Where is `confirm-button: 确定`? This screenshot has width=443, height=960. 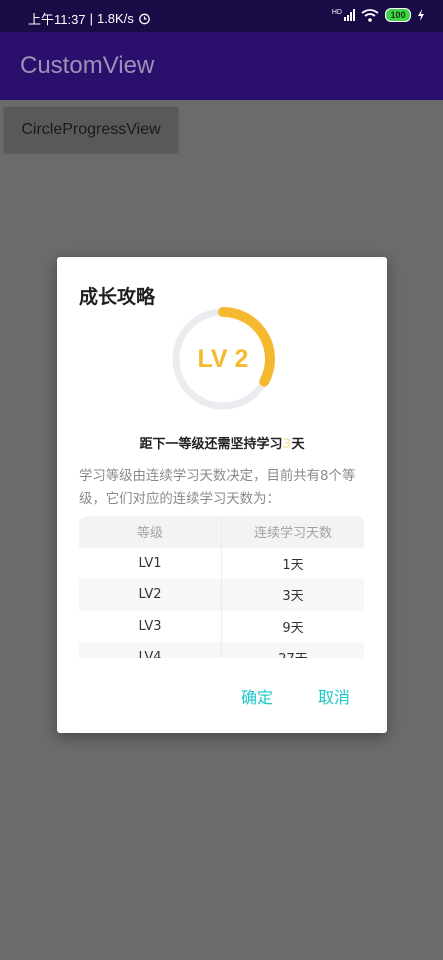
confirm-button: 确定 is located at coordinates (257, 696).